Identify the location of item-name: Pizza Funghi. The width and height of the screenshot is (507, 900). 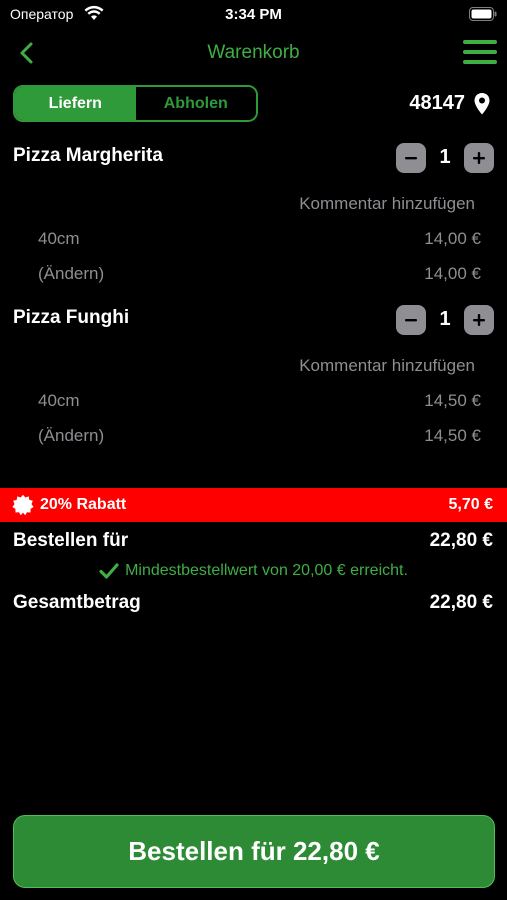
(71, 317).